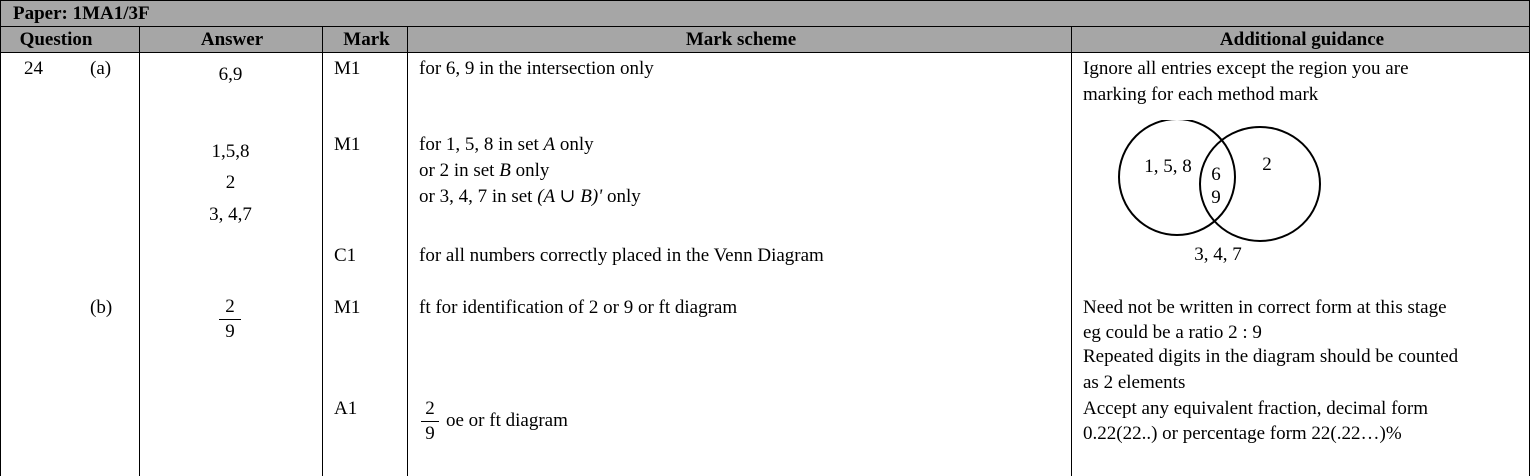 The image size is (1532, 476). I want to click on scheme-a-4: or 3, 4, 7 in set (A ∪ B)' only, so click(530, 196).